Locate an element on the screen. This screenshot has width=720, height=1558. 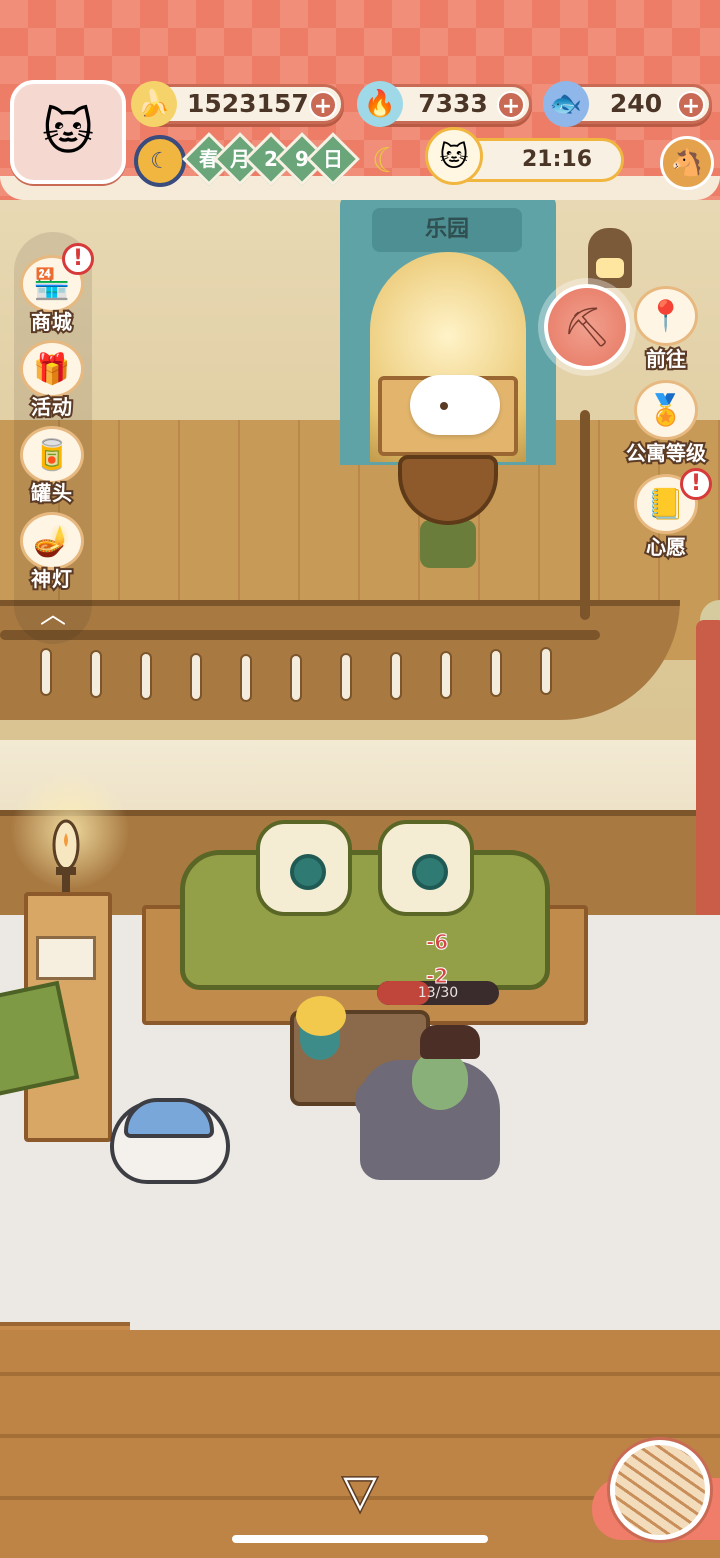
menu-events: 🎁 活动 is located at coordinates (52, 380).